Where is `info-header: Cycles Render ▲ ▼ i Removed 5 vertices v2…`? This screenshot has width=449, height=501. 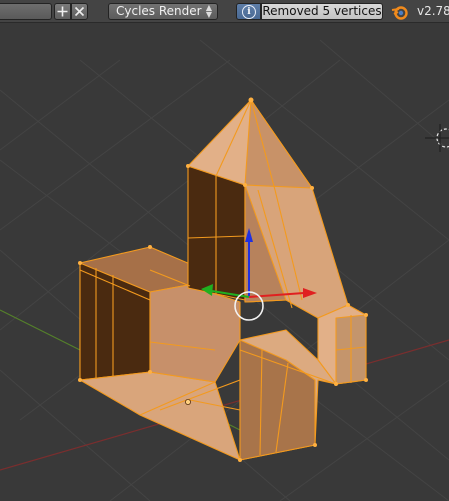 info-header: Cycles Render ▲ ▼ i Removed 5 vertices v2… is located at coordinates (224, 11).